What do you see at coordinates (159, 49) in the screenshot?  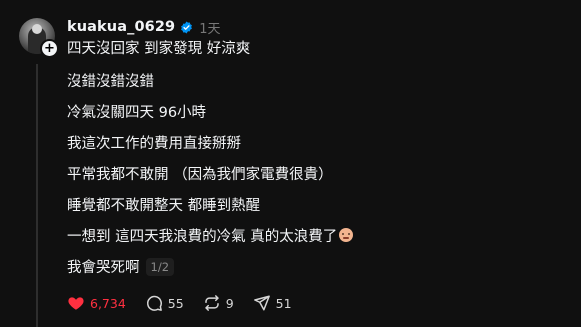 I see `post-text-line-1: 四天沒回家 到家發現 好涼爽` at bounding box center [159, 49].